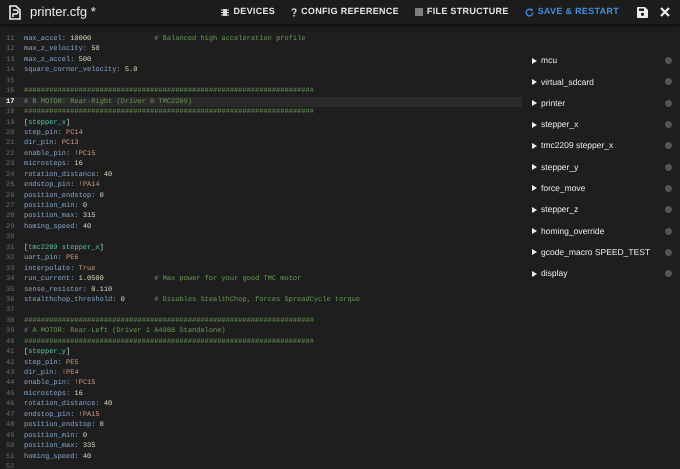 The image size is (680, 469). Describe the element at coordinates (345, 12) in the screenshot. I see `config-reference-button: CONFIG REFERENCE` at that location.